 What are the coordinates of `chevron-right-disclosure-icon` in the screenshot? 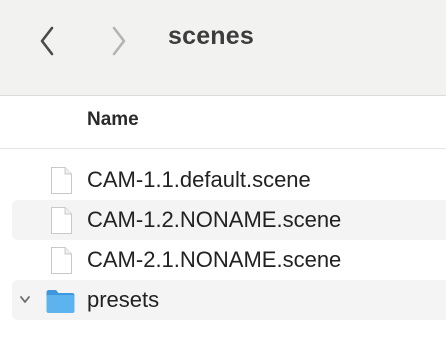 It's located at (25, 300).